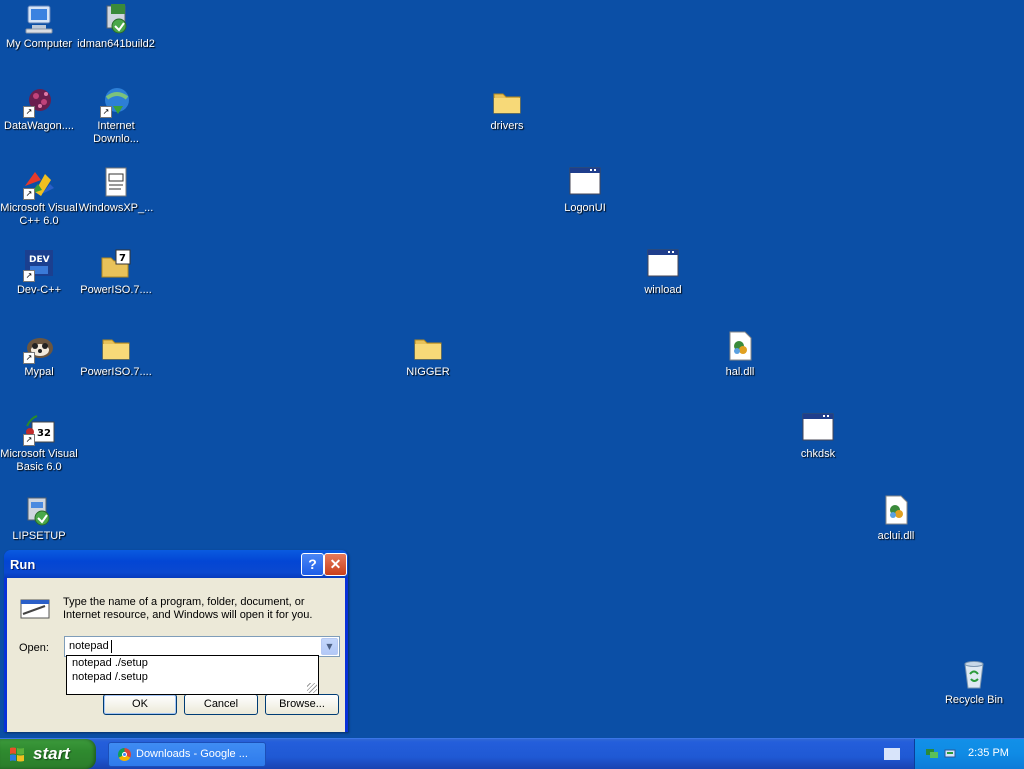 The height and width of the screenshot is (769, 1024). What do you see at coordinates (988, 753) in the screenshot?
I see `clock: 2:35 PM` at bounding box center [988, 753].